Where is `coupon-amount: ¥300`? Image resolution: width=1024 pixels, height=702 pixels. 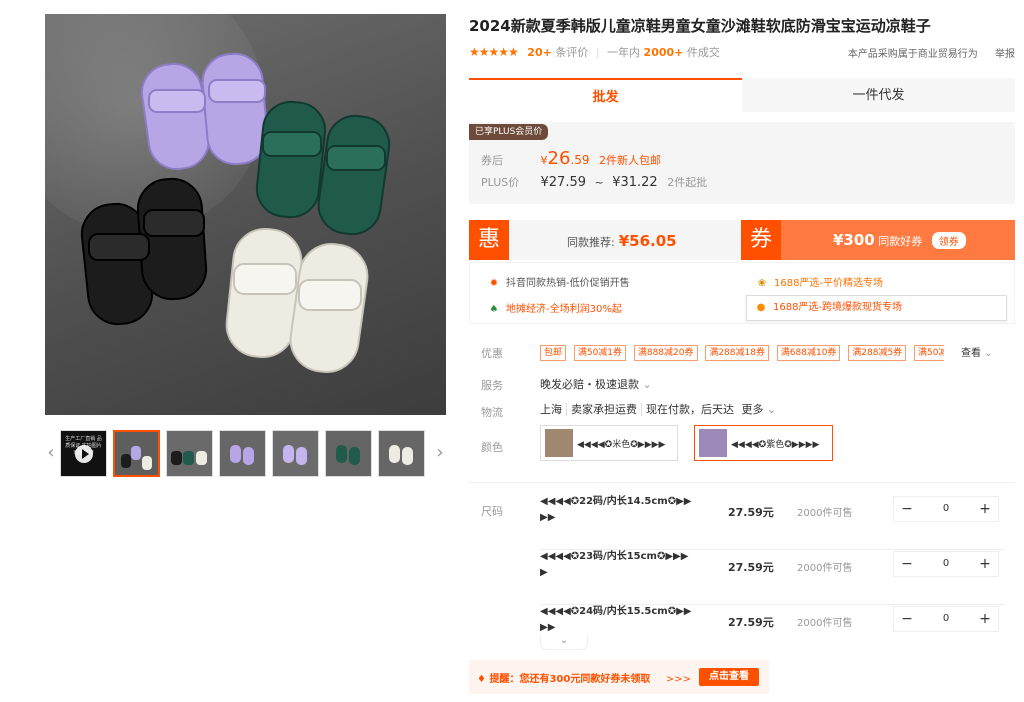
coupon-amount: ¥300 is located at coordinates (854, 240).